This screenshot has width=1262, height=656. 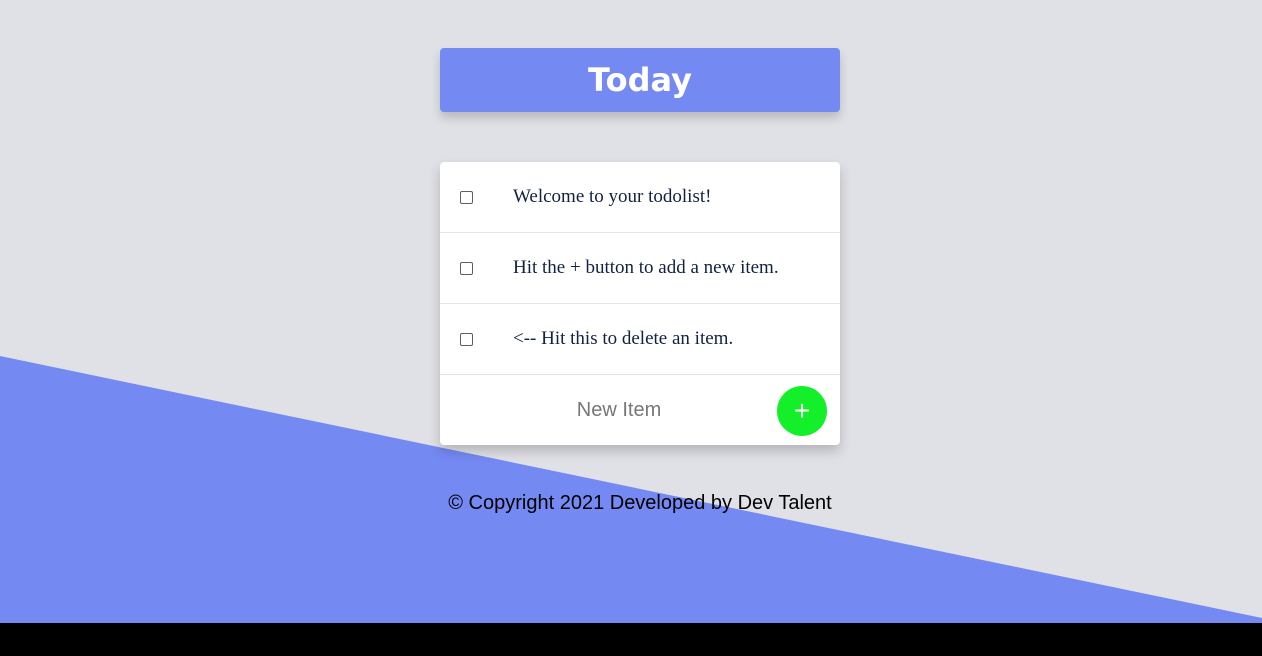 I want to click on plus-icon: +, so click(x=802, y=410).